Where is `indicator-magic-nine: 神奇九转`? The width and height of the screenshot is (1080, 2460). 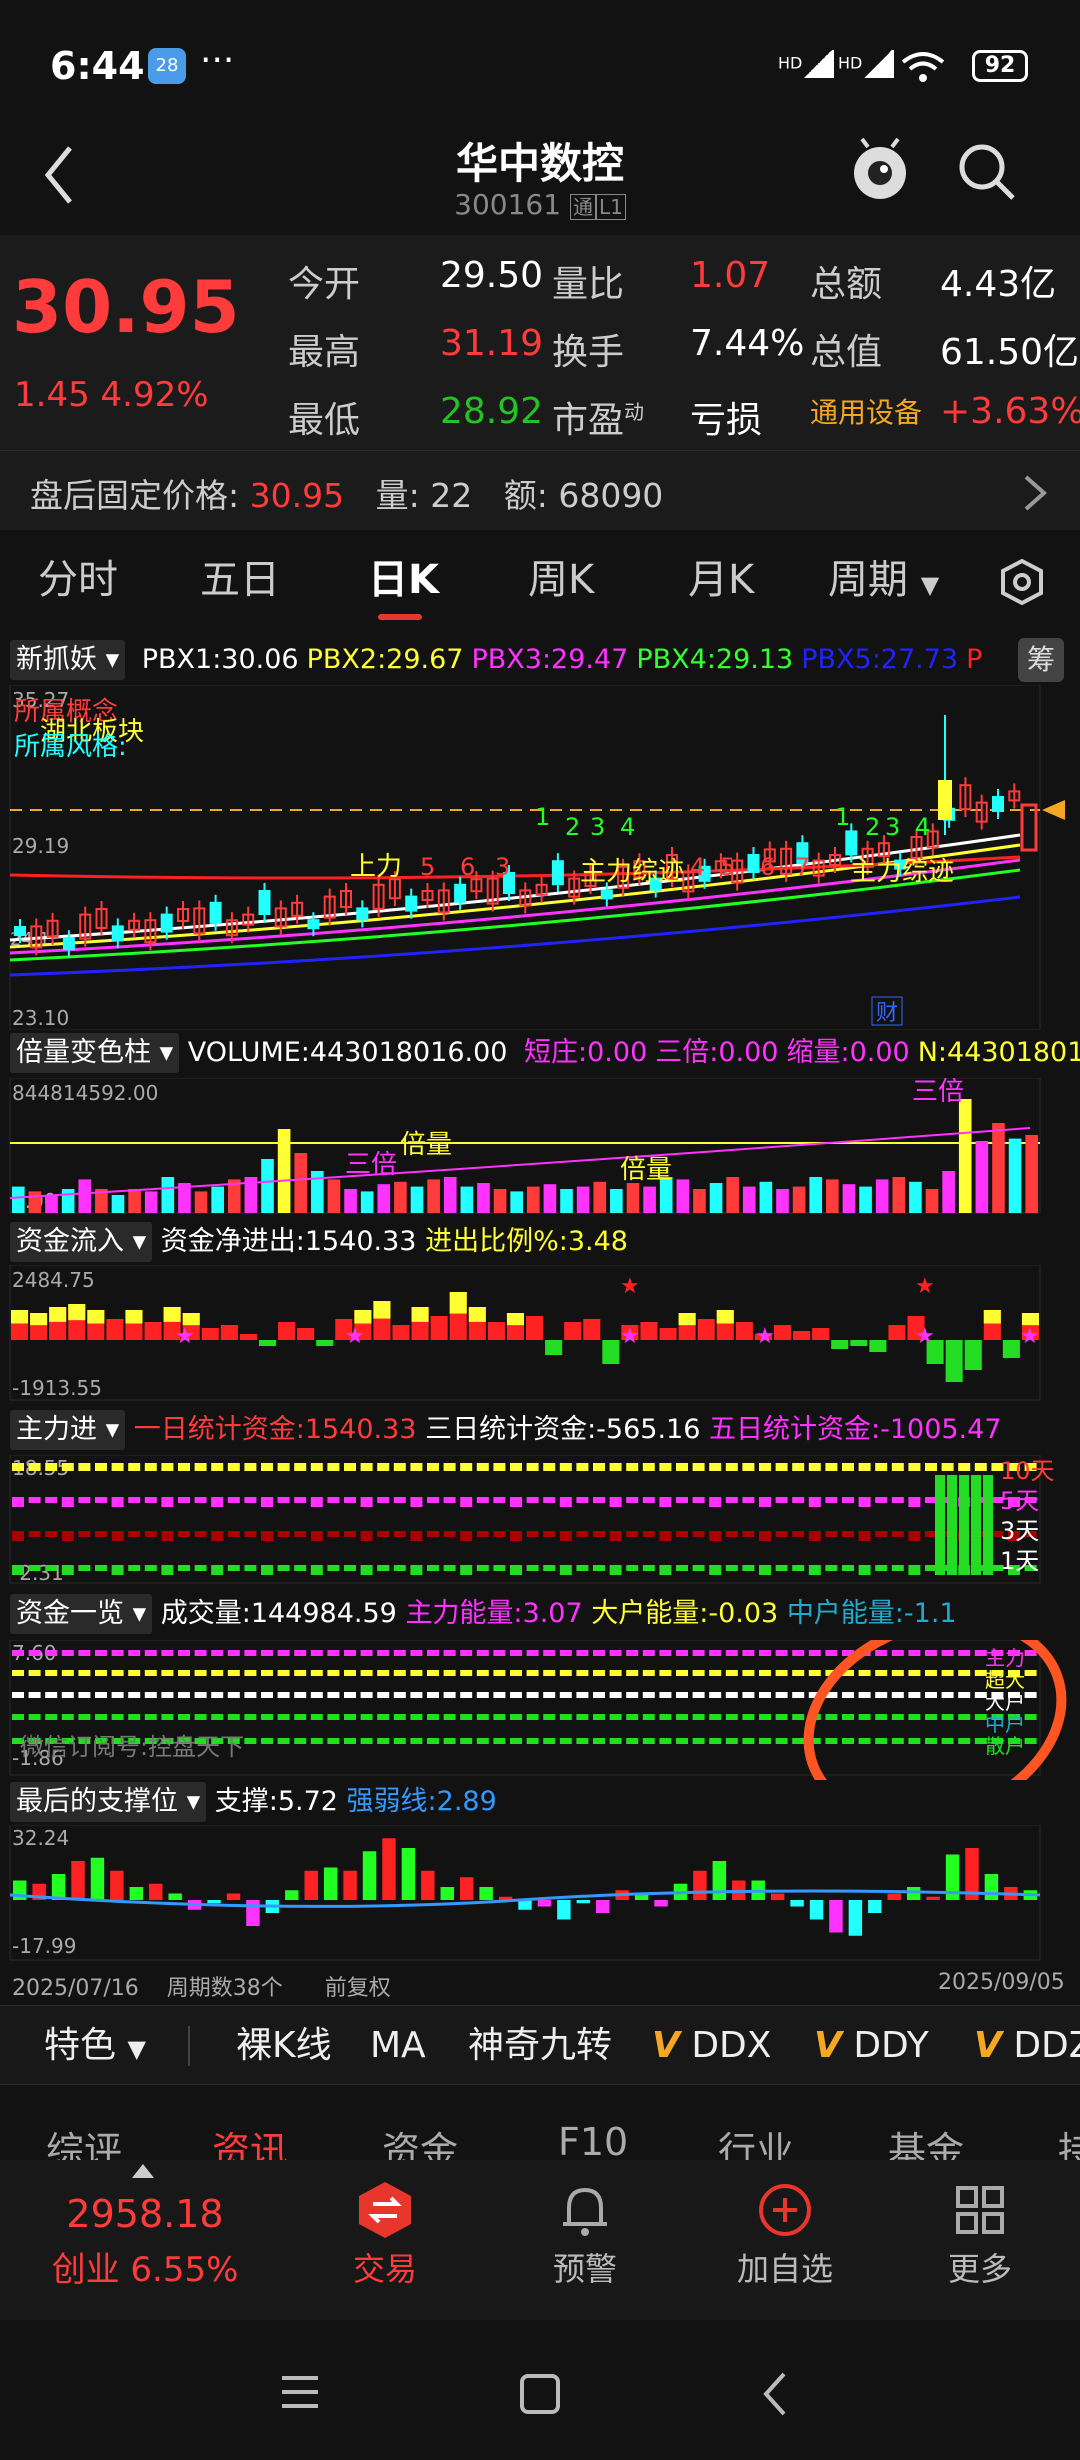 indicator-magic-nine: 神奇九转 is located at coordinates (540, 2046).